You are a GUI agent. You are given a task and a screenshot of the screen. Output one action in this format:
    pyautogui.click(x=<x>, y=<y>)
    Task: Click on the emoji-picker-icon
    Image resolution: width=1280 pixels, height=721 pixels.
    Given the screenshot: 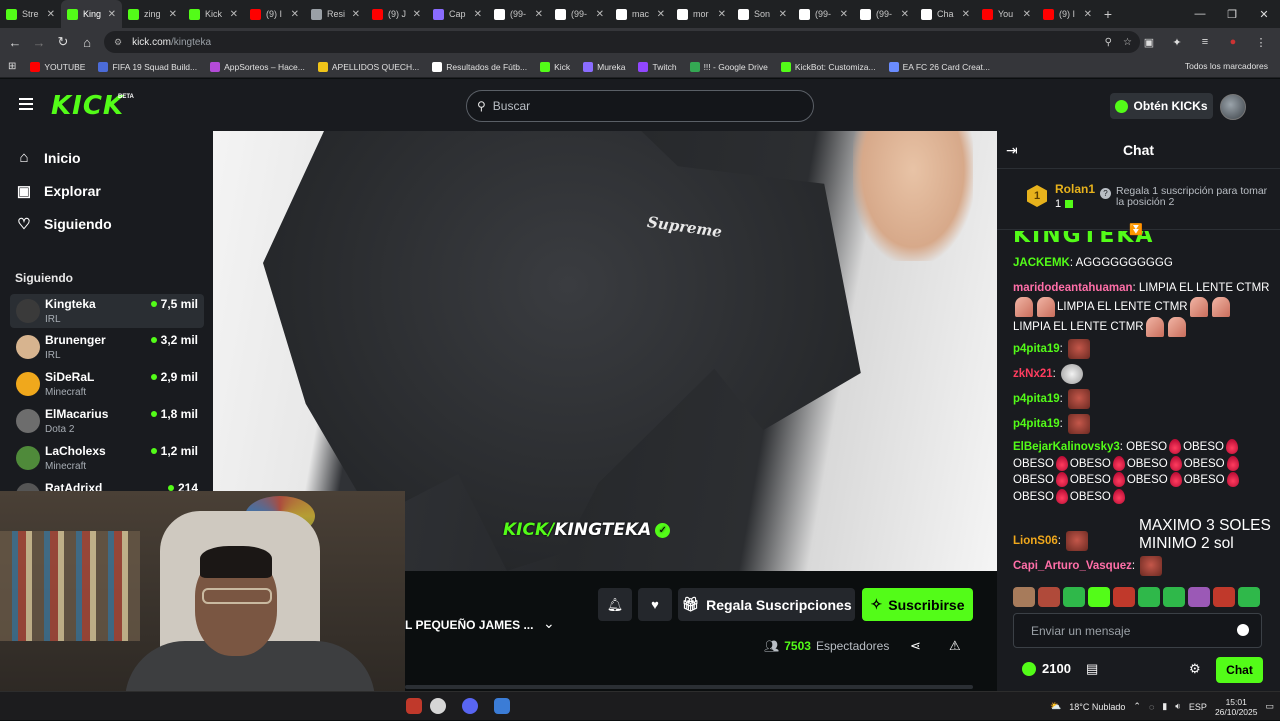 What is the action you would take?
    pyautogui.click(x=1243, y=630)
    